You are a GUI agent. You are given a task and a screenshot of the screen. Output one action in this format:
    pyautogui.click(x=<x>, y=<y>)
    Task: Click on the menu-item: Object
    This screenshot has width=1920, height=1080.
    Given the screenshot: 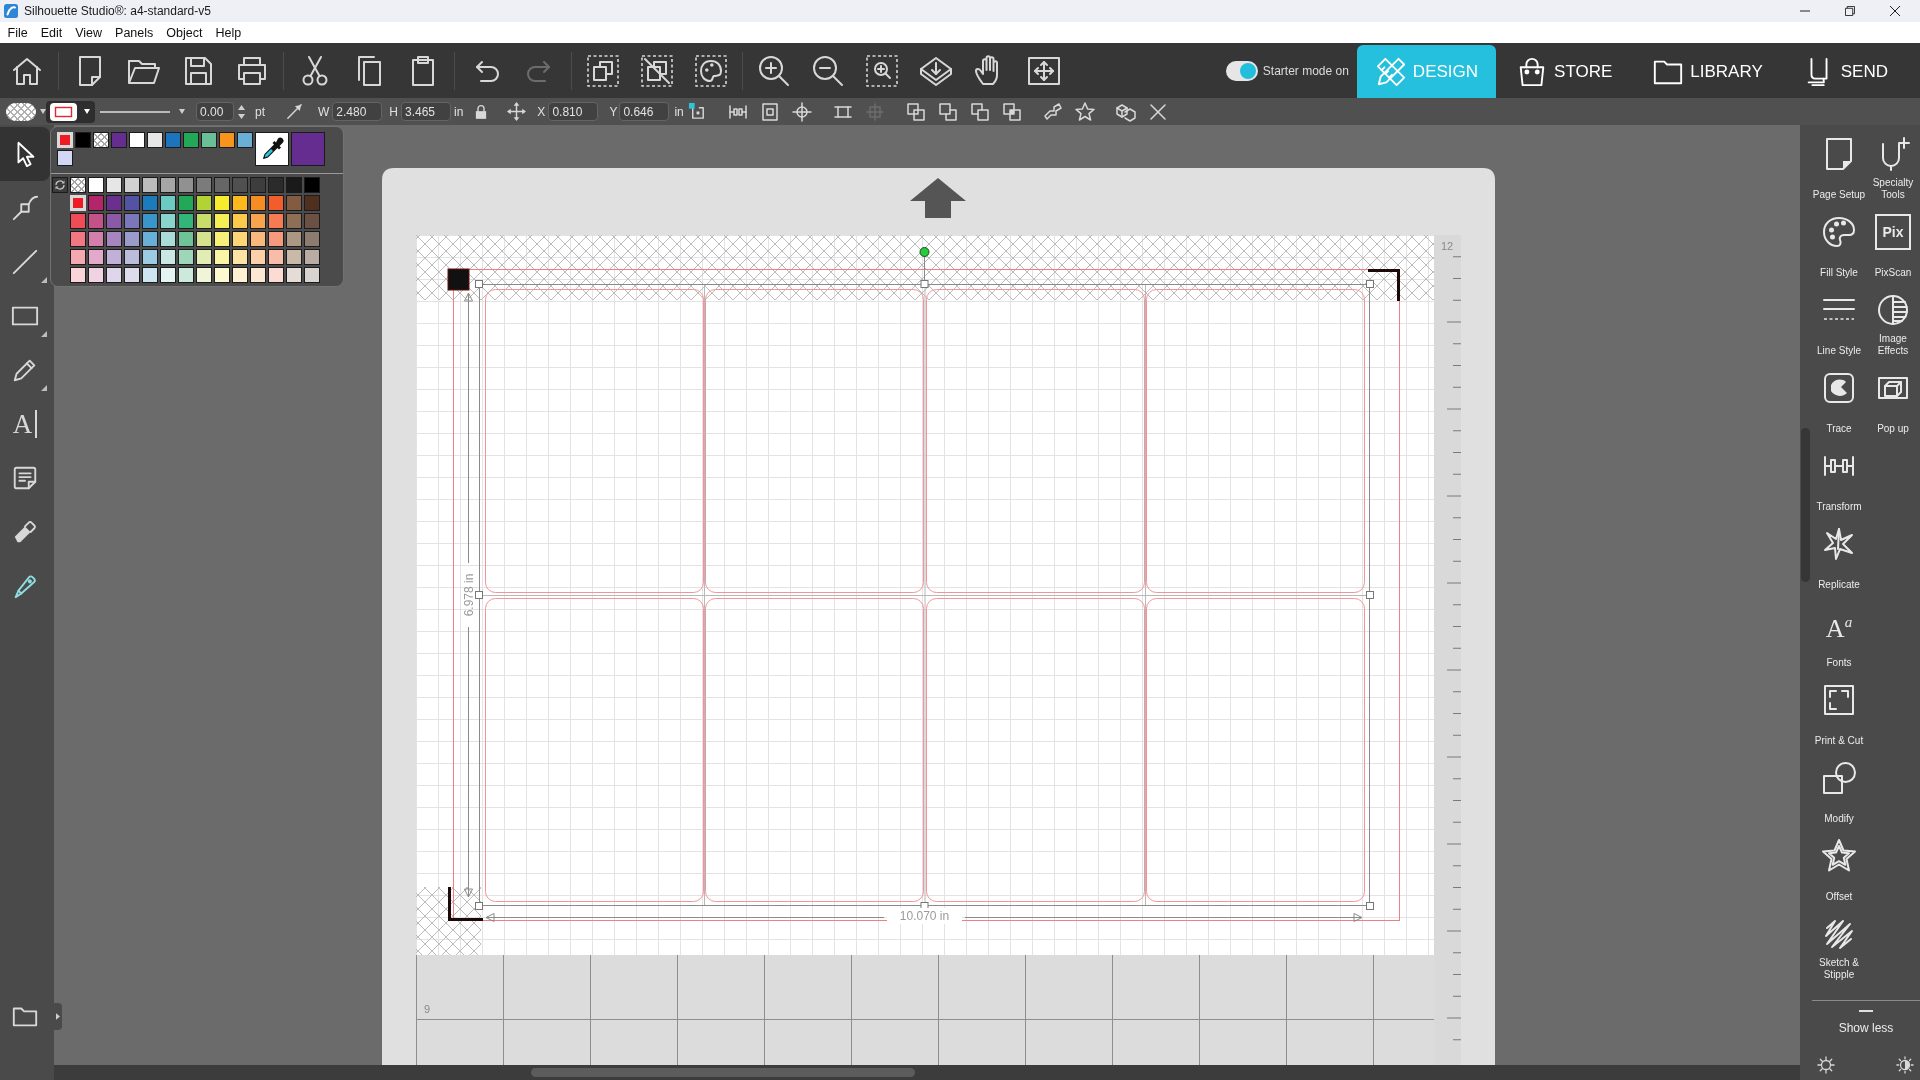 What is the action you would take?
    pyautogui.click(x=184, y=32)
    